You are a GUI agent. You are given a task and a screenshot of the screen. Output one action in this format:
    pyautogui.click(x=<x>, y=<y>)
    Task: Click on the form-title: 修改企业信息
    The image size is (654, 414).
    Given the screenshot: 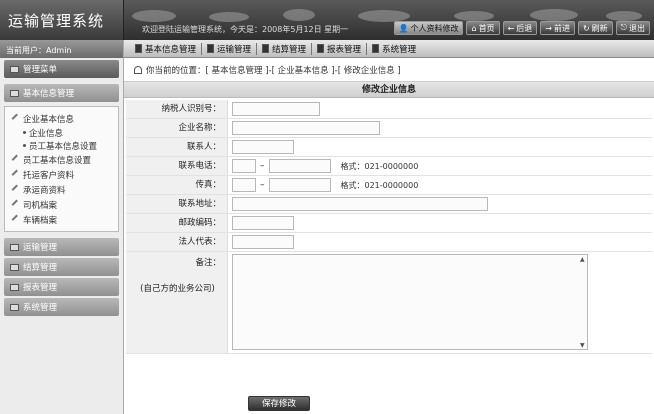 What is the action you would take?
    pyautogui.click(x=389, y=90)
    